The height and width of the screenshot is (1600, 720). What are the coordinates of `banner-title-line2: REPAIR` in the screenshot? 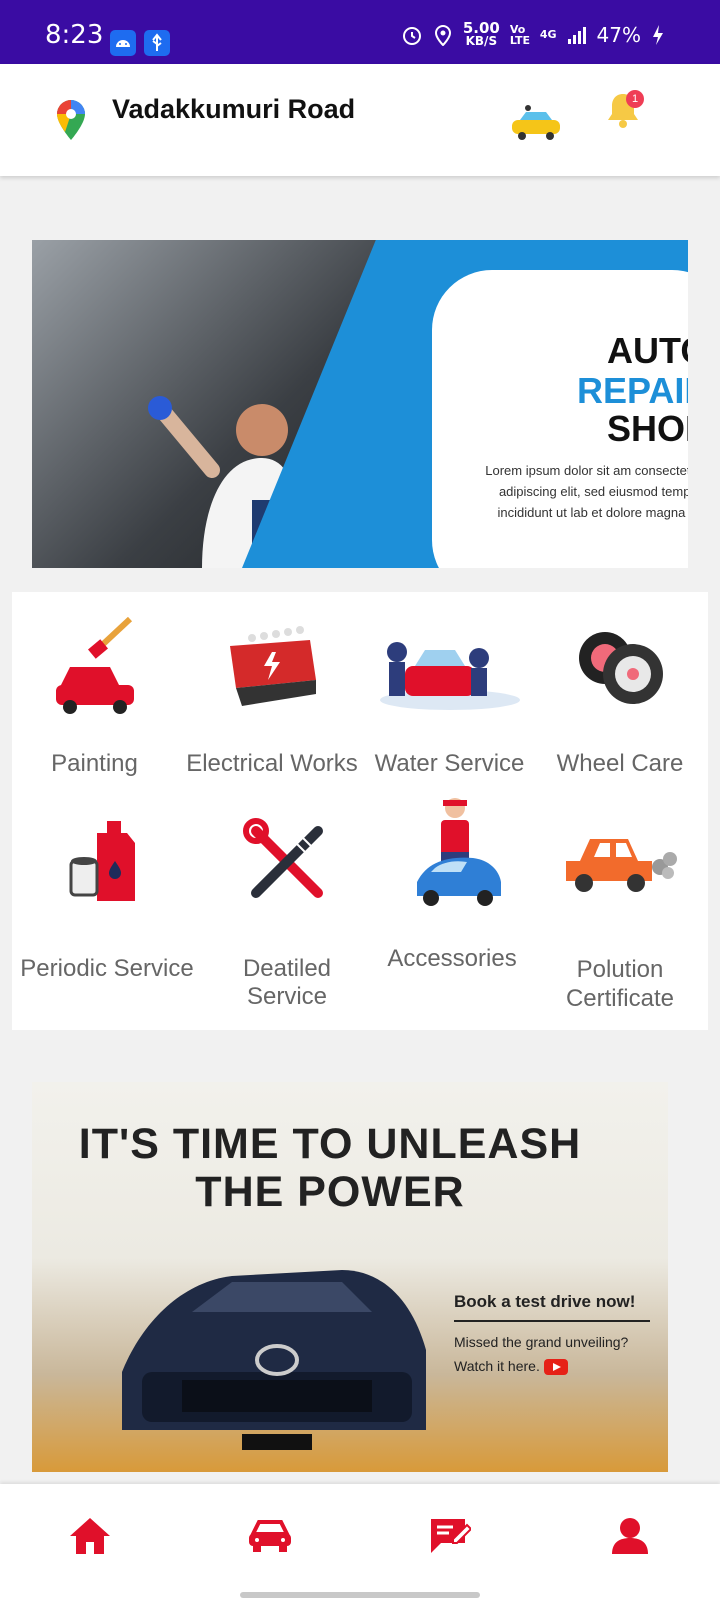 It's located at (632, 390).